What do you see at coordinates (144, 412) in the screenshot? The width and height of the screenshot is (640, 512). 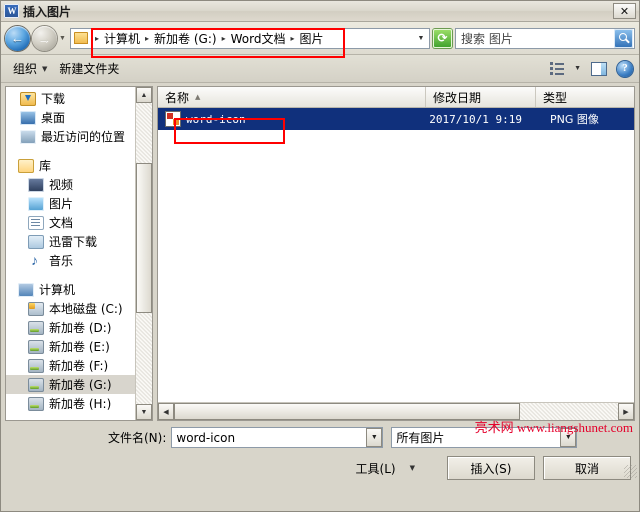 I see `scroll-down-button: ▼` at bounding box center [144, 412].